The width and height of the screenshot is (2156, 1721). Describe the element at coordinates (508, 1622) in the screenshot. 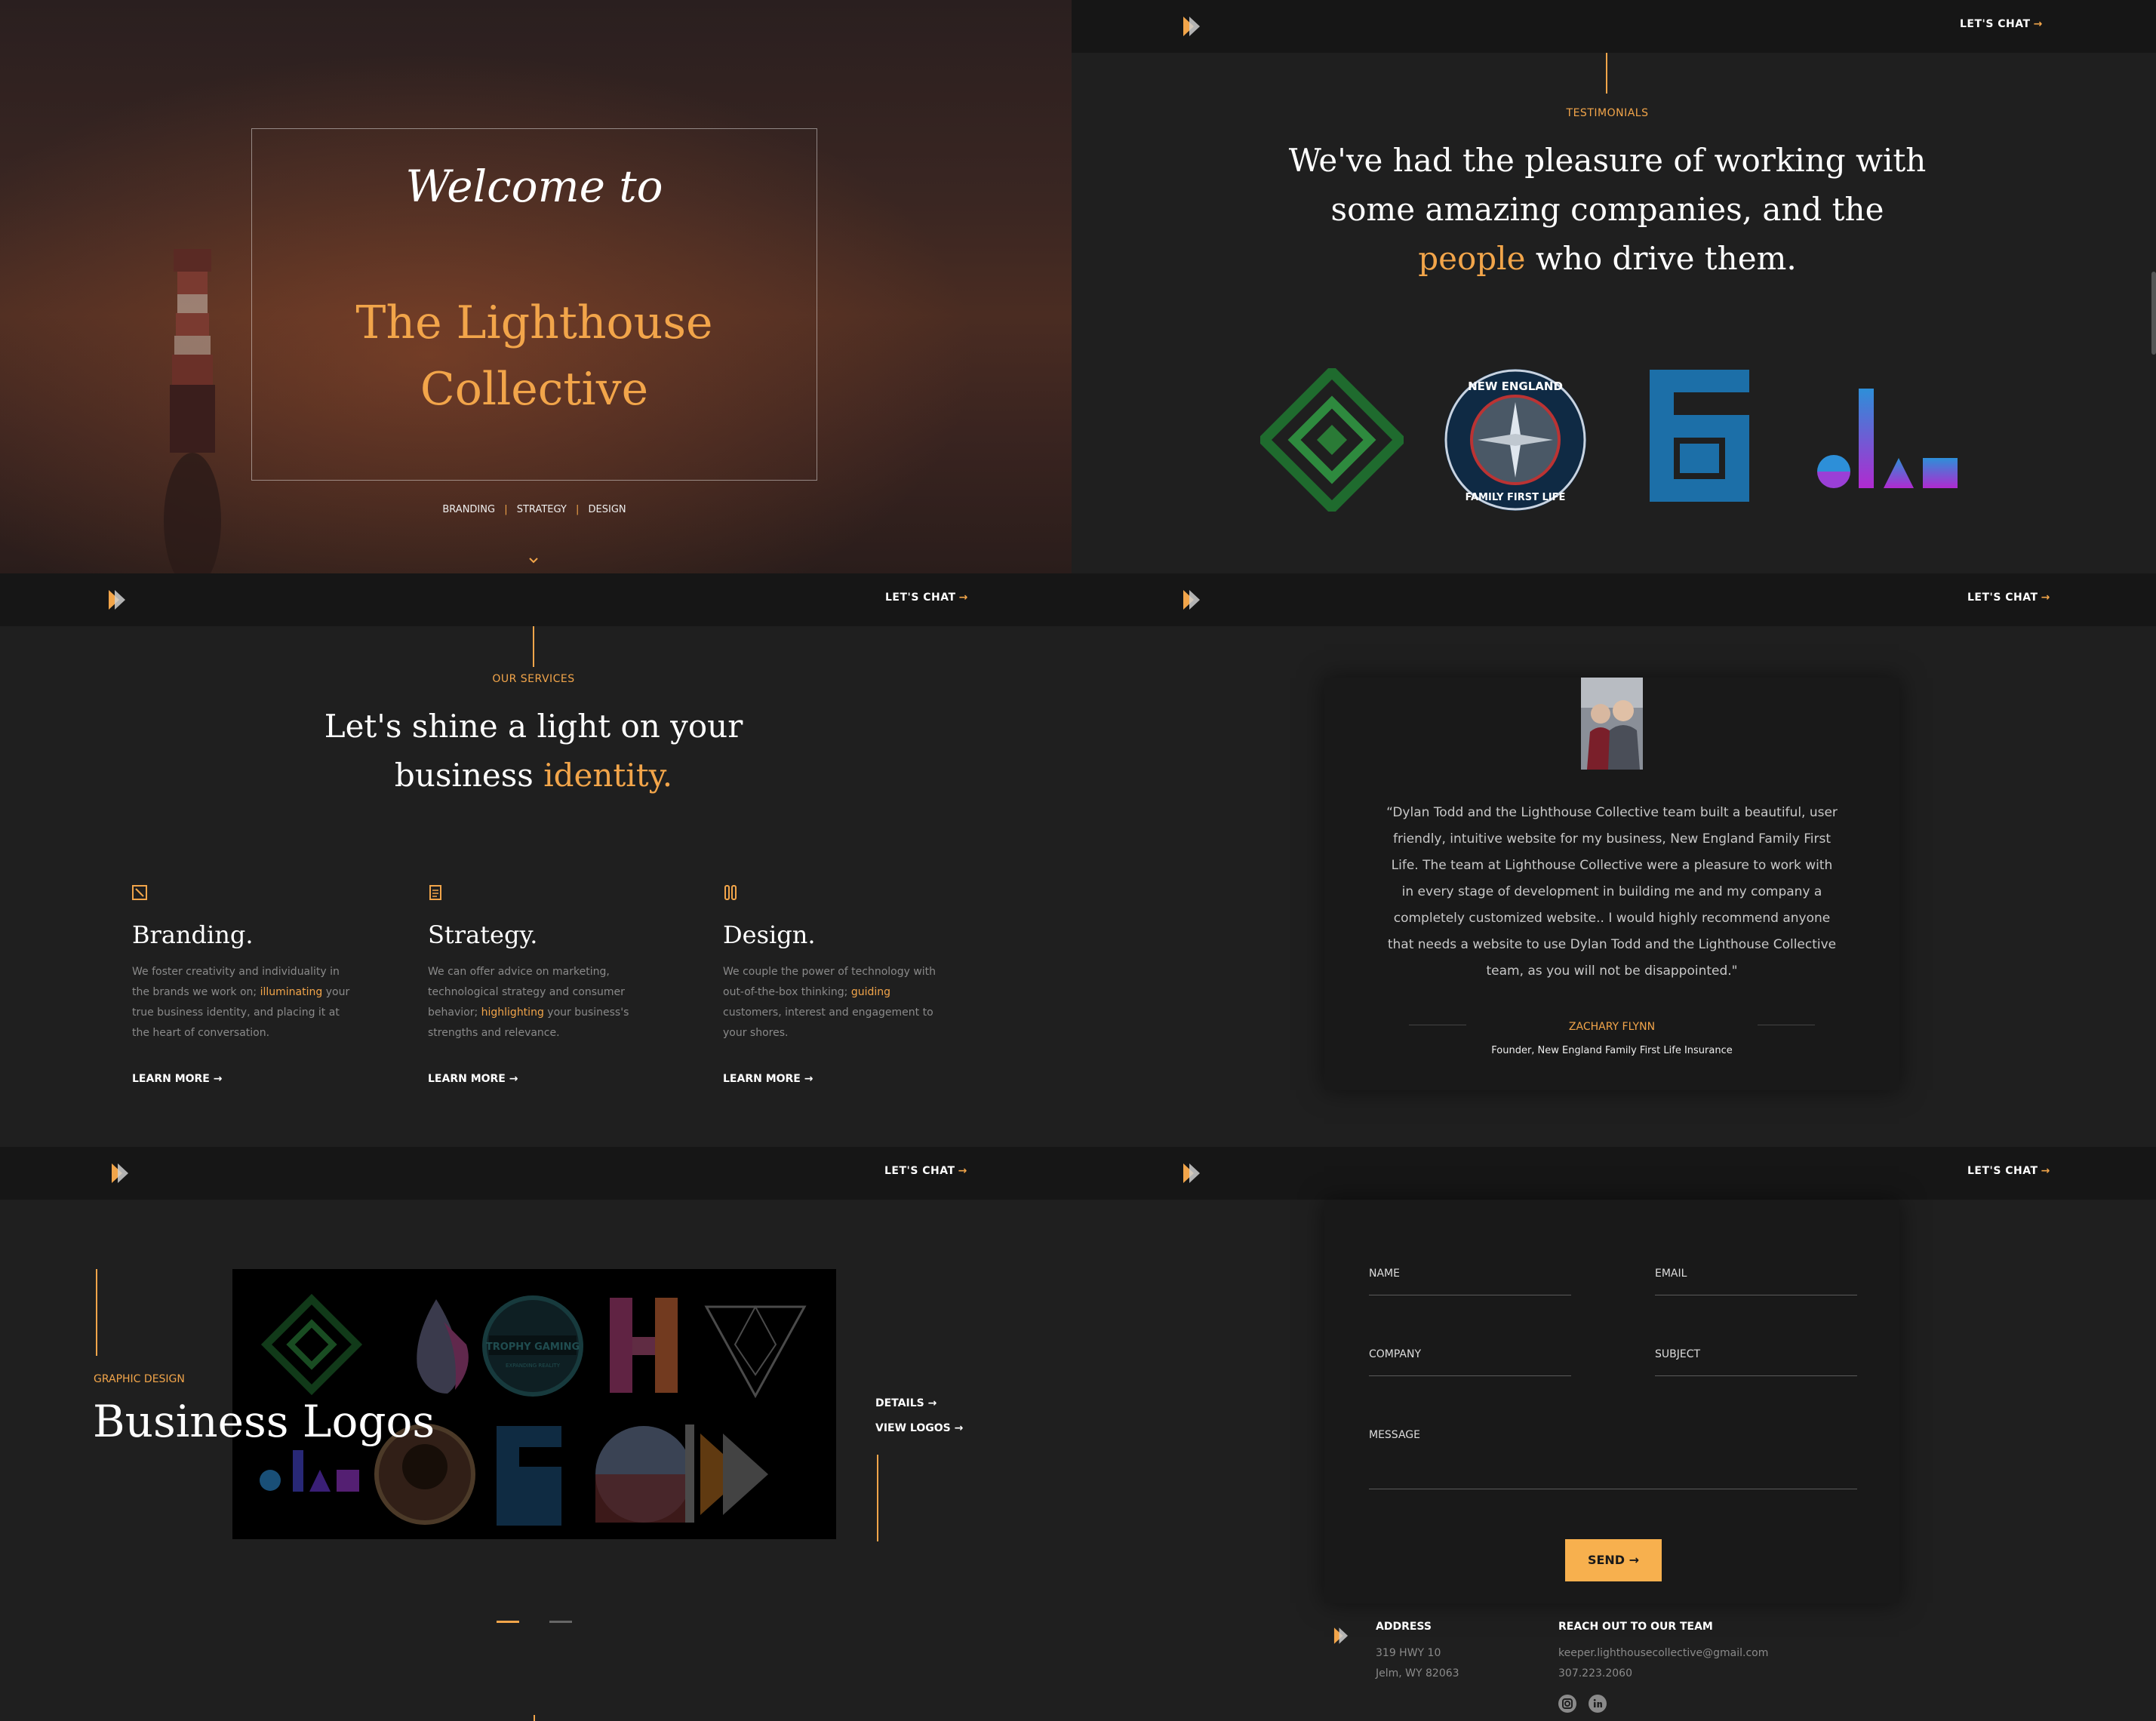

I see `carousel-dot-active` at that location.